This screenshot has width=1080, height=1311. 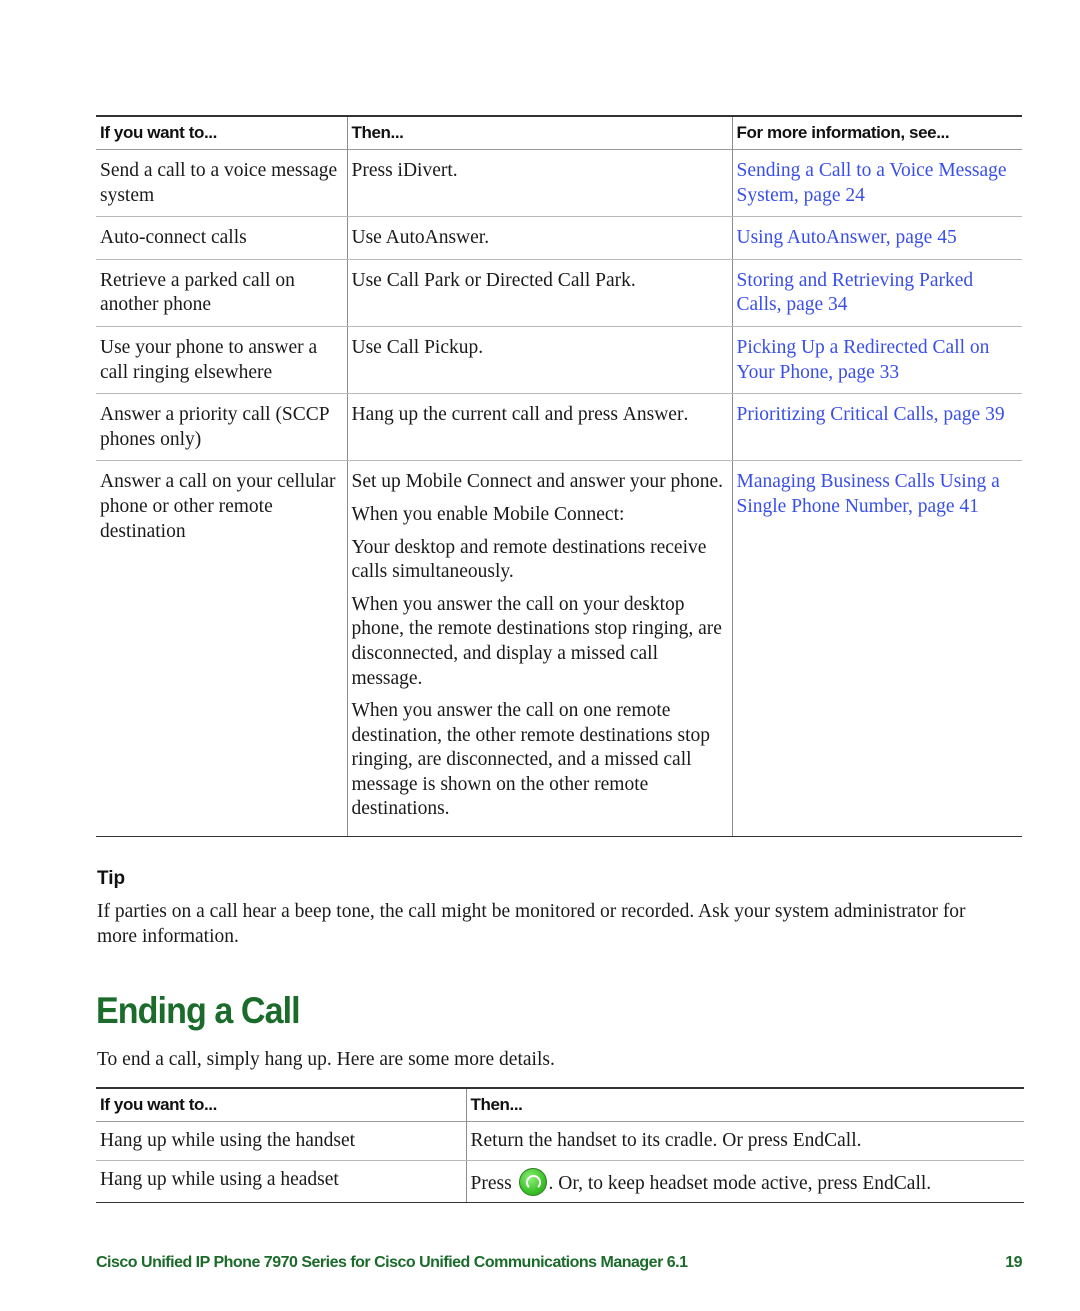 What do you see at coordinates (221, 183) in the screenshot?
I see `want-cell: Send a call to a voice message system` at bounding box center [221, 183].